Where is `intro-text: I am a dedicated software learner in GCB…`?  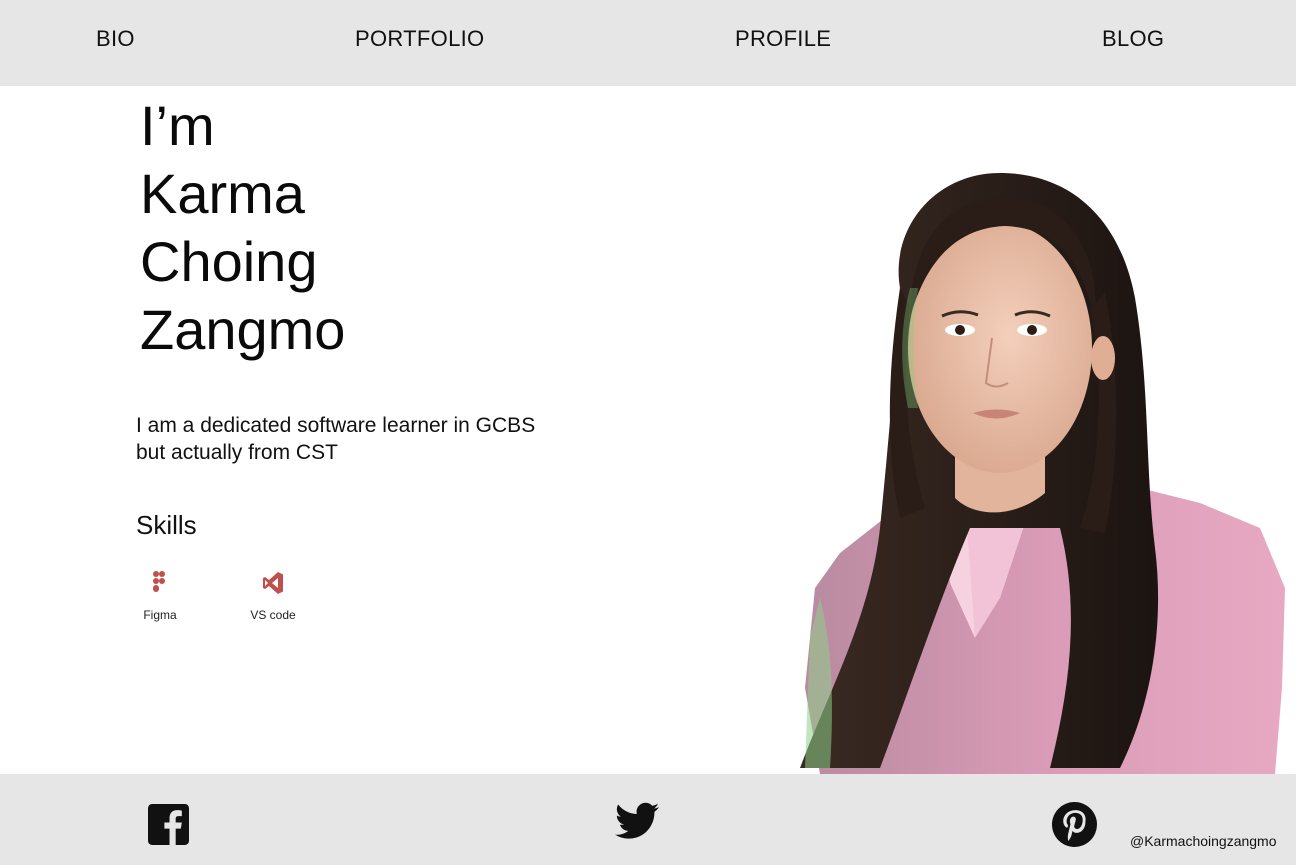
intro-text: I am a dedicated software learner in GCB… is located at coordinates (336, 439).